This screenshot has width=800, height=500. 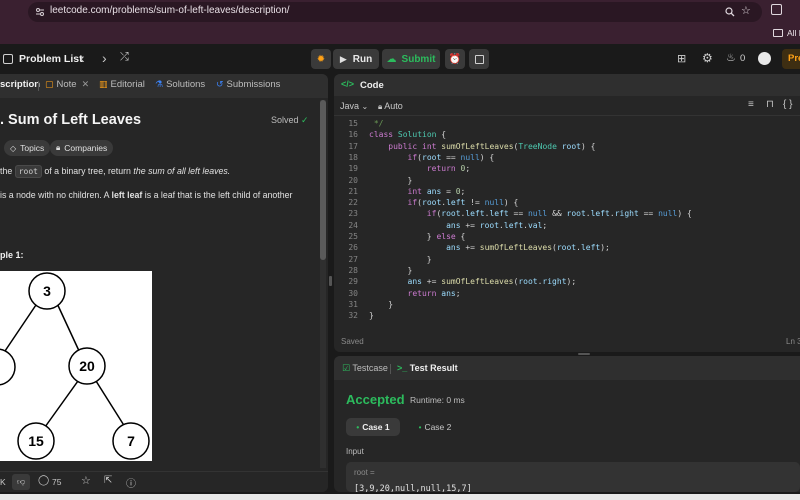 What do you see at coordinates (567, 293) in the screenshot?
I see `code-line: 30 return ans;` at bounding box center [567, 293].